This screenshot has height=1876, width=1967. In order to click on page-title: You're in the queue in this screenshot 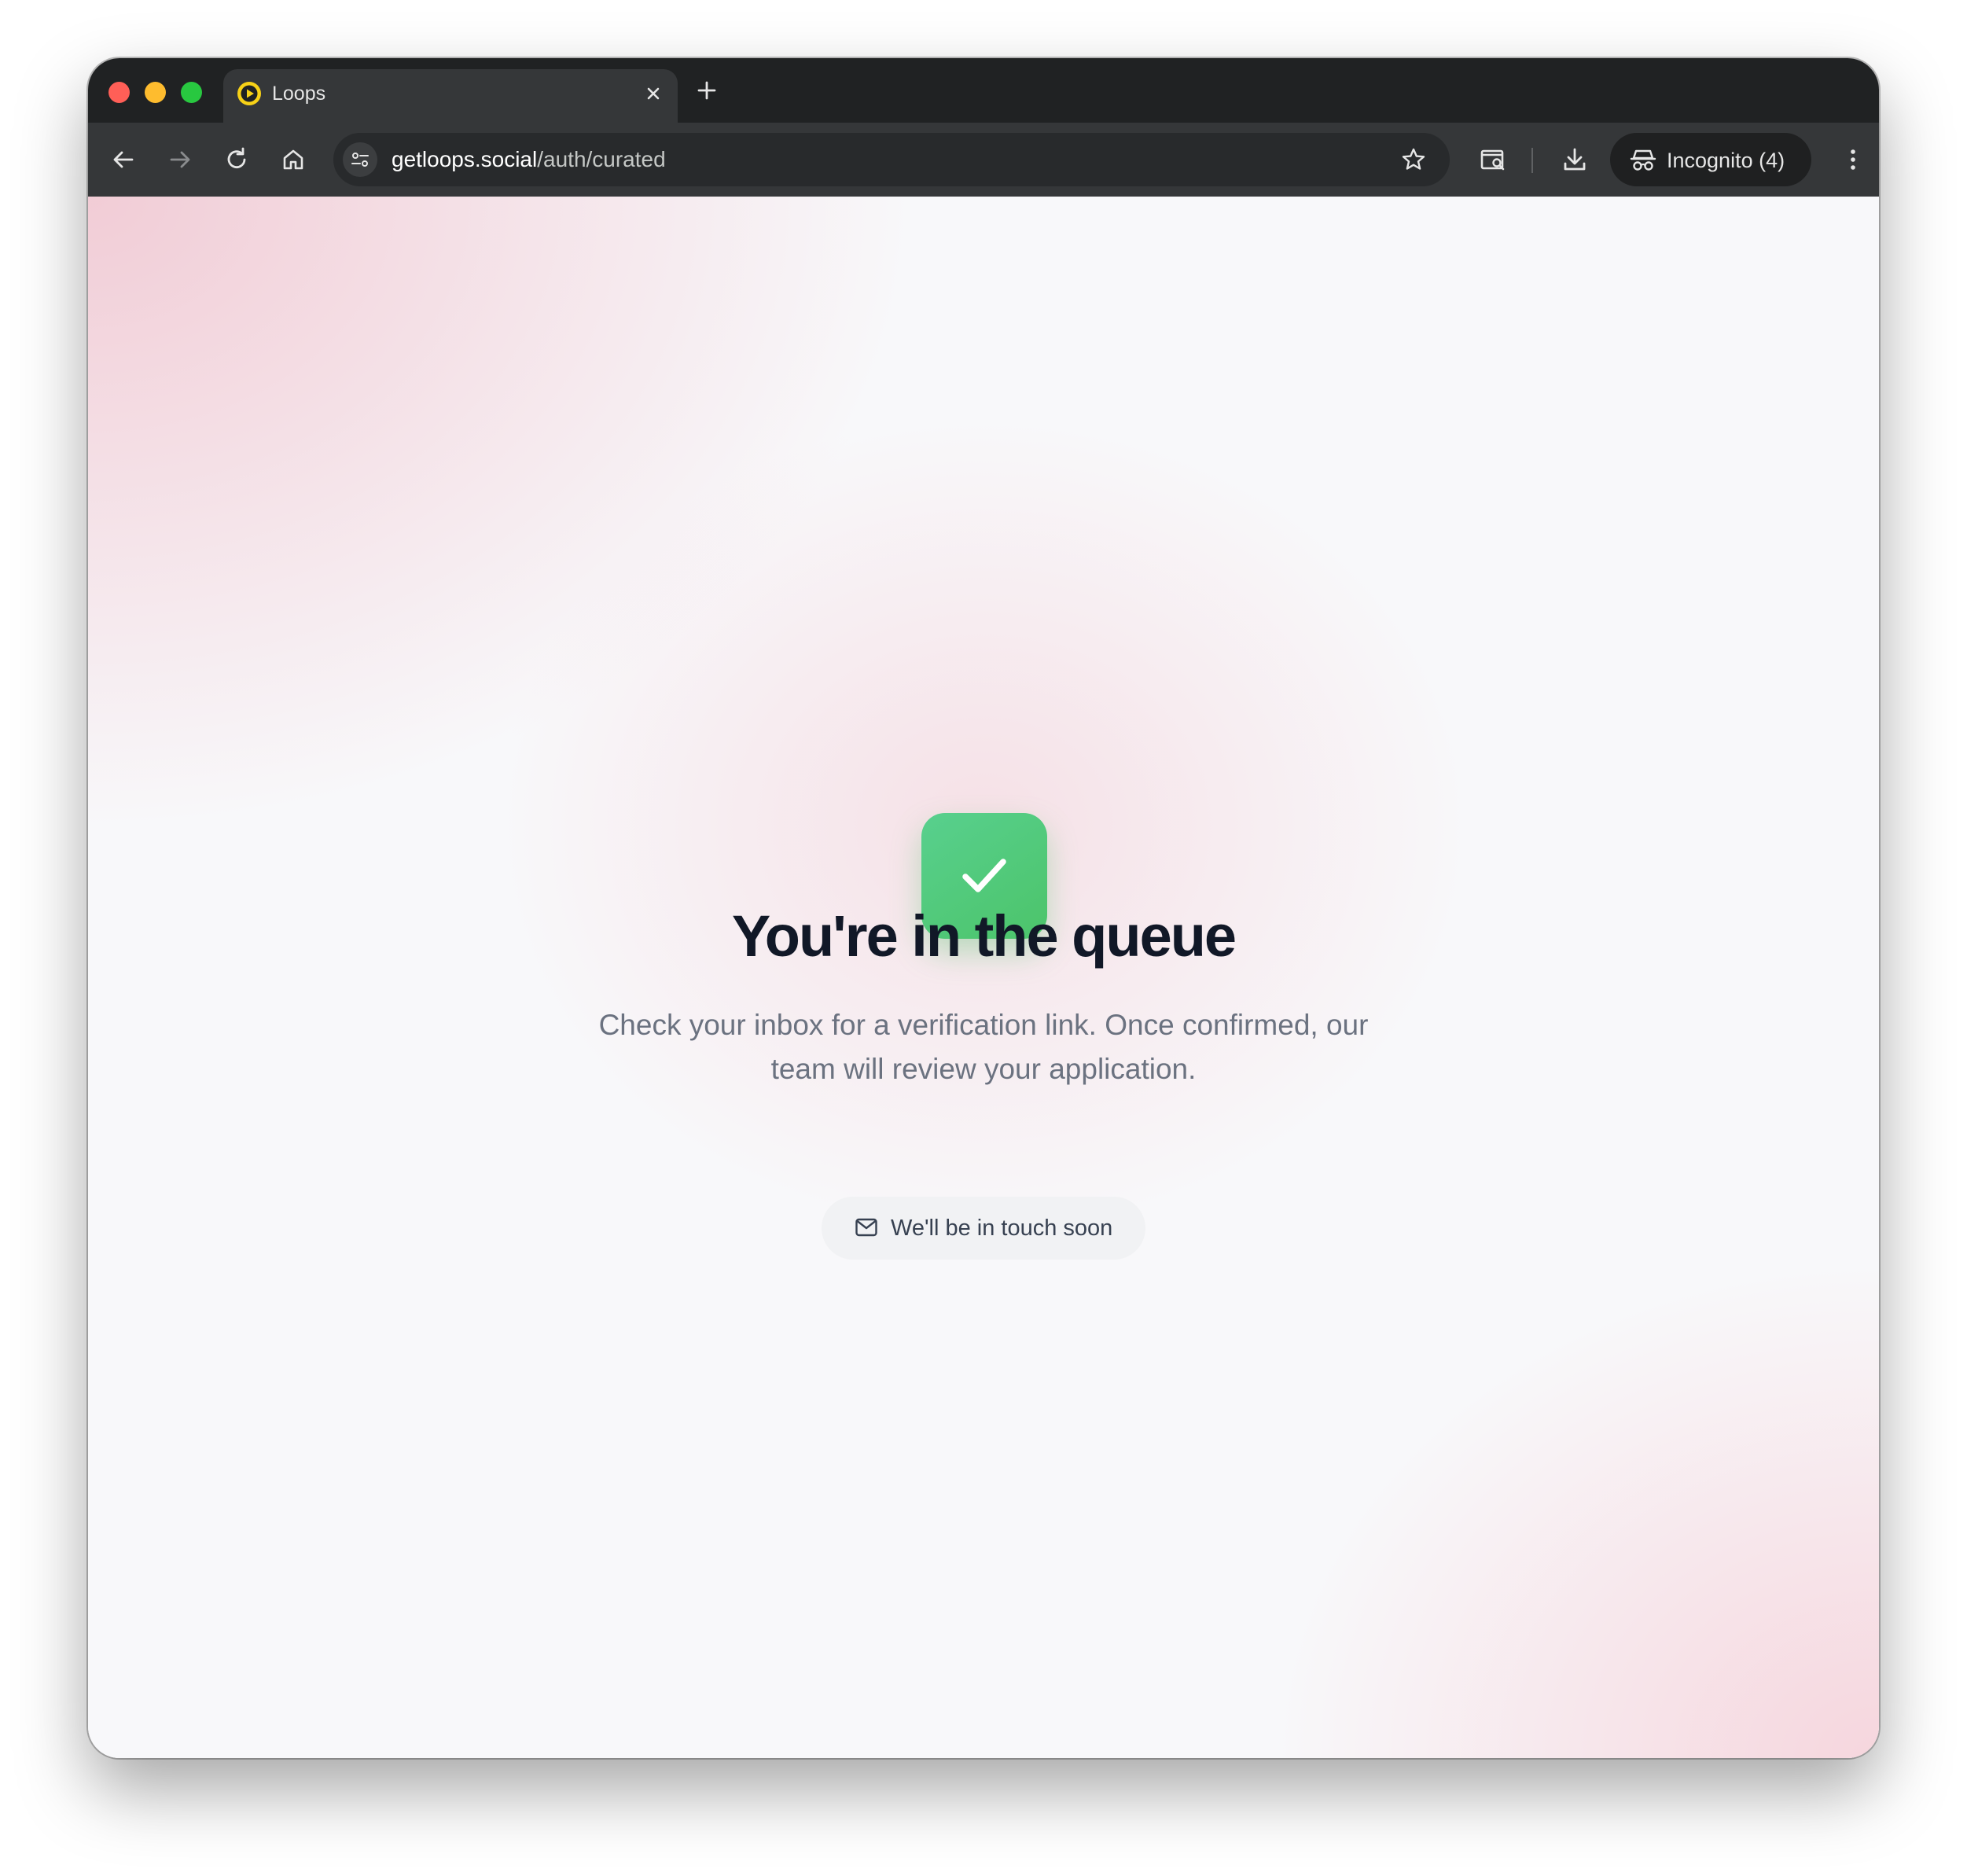, I will do `click(984, 936)`.